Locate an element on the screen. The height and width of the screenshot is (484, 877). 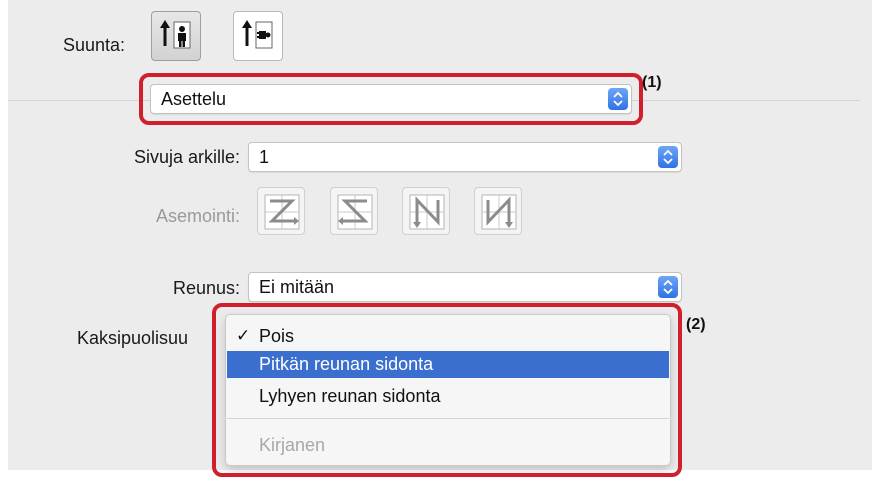
layout-reverse-n-order-button is located at coordinates (426, 211).